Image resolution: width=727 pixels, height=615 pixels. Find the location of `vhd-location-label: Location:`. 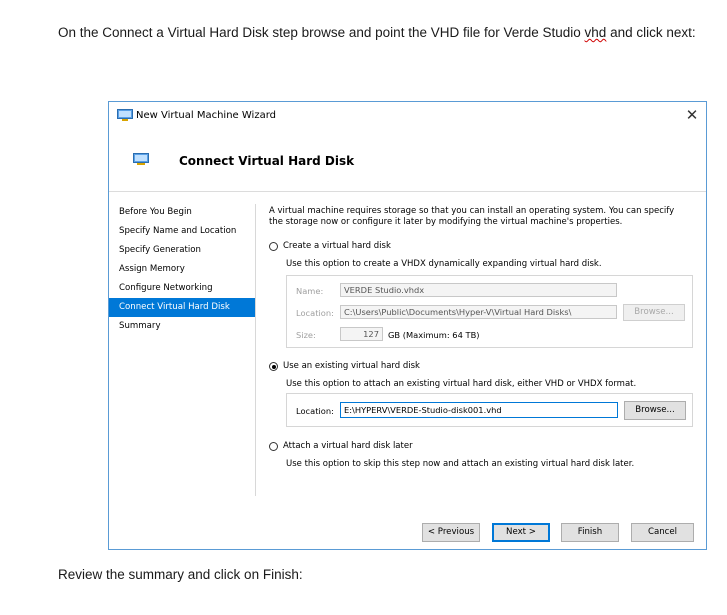

vhd-location-label: Location: is located at coordinates (315, 313).